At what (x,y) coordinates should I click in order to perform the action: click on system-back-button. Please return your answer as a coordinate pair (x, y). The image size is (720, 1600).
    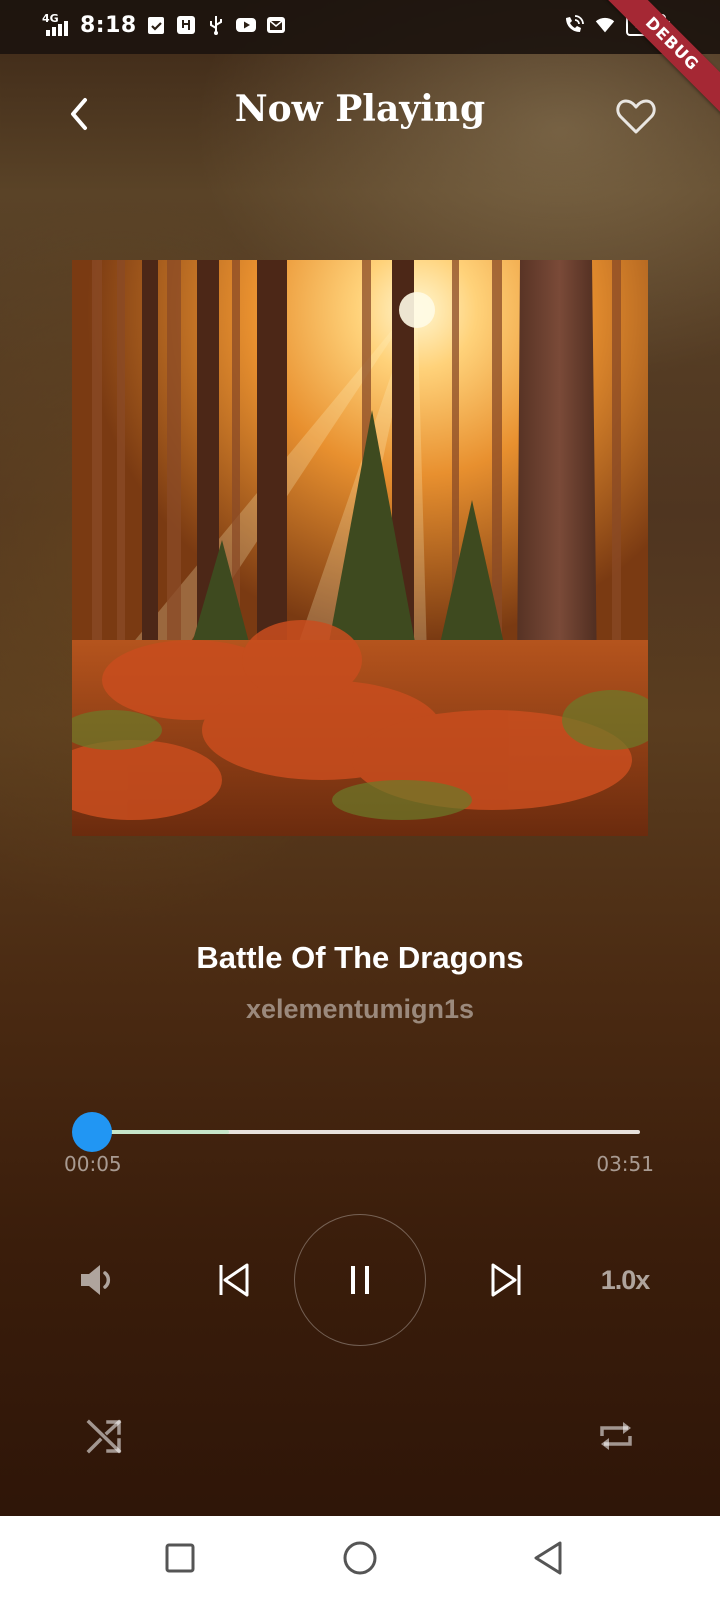
    Looking at the image, I should click on (548, 1558).